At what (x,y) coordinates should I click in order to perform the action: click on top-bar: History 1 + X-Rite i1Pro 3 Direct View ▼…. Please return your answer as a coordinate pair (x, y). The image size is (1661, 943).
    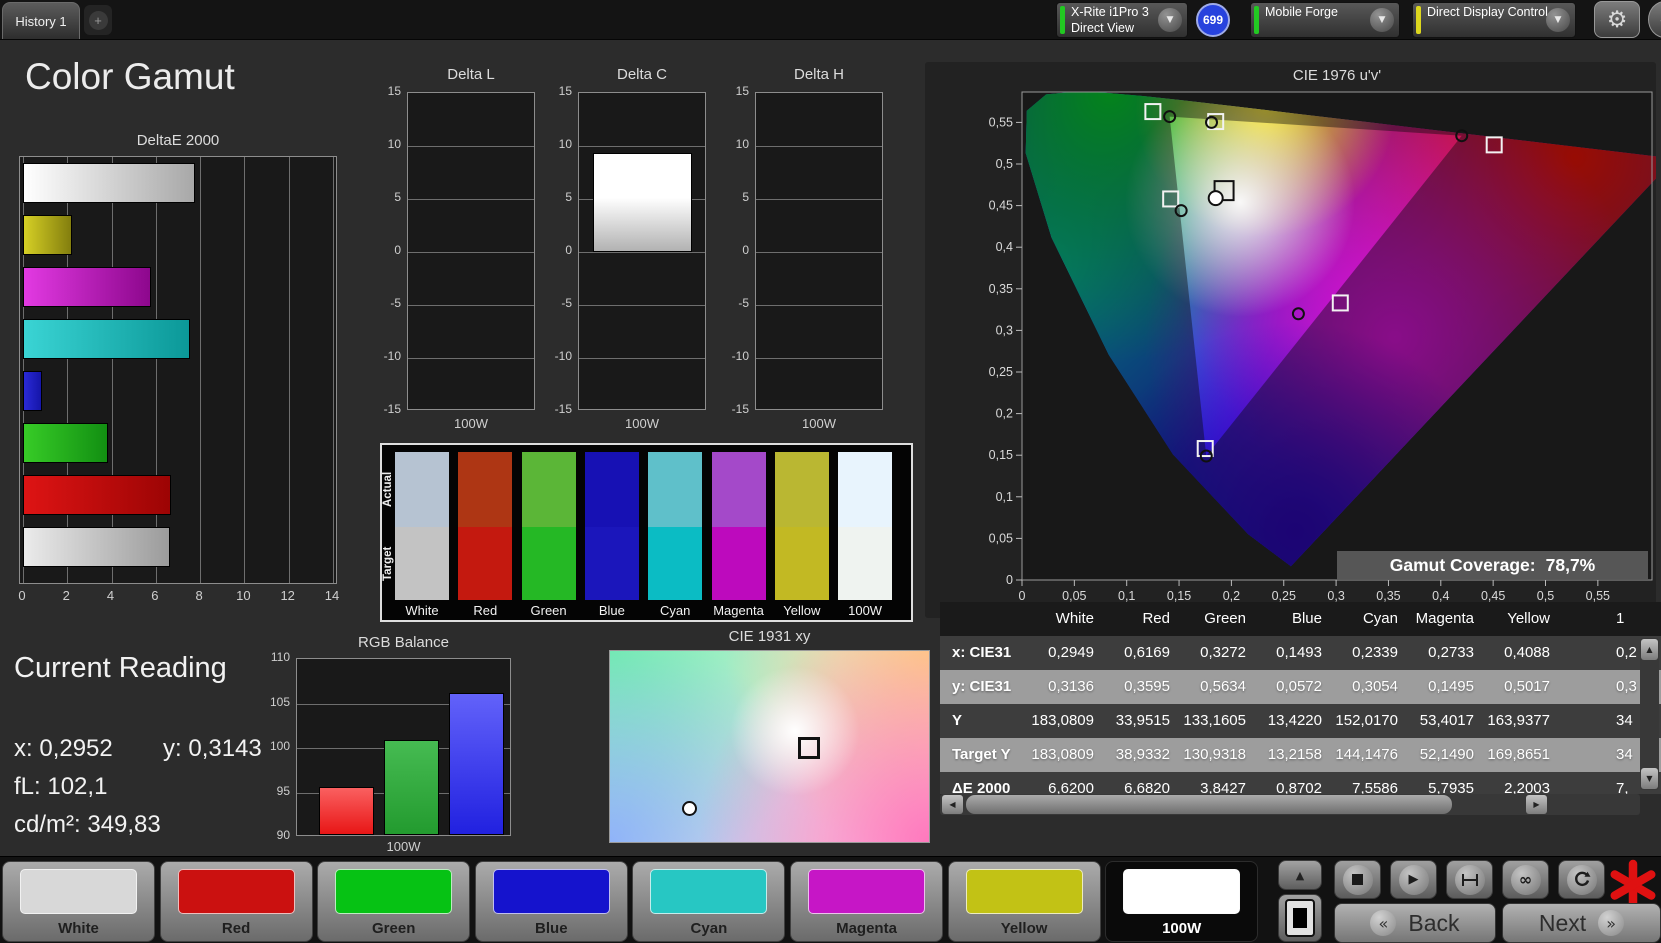
    Looking at the image, I should click on (830, 20).